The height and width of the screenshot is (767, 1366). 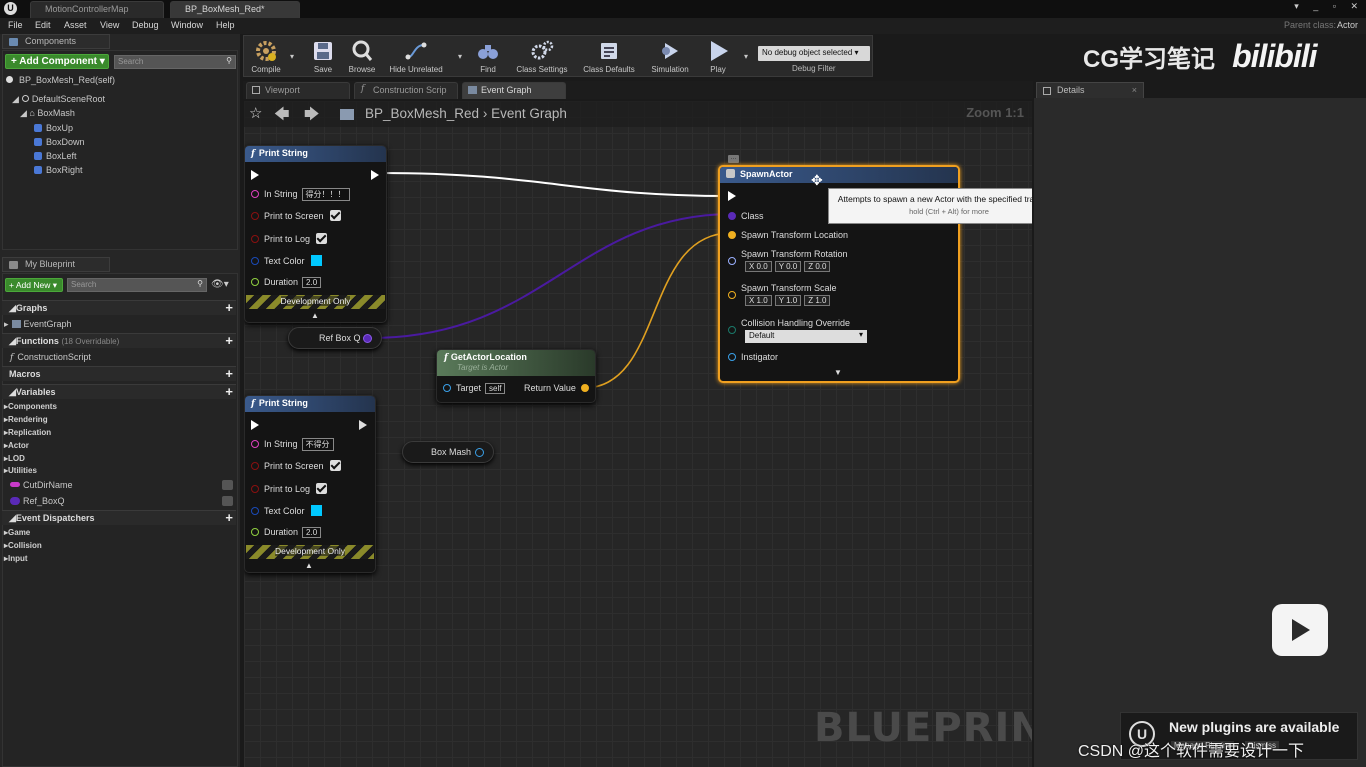 I want to click on variable-group-utilities: ▸Utilities, so click(x=20, y=470).